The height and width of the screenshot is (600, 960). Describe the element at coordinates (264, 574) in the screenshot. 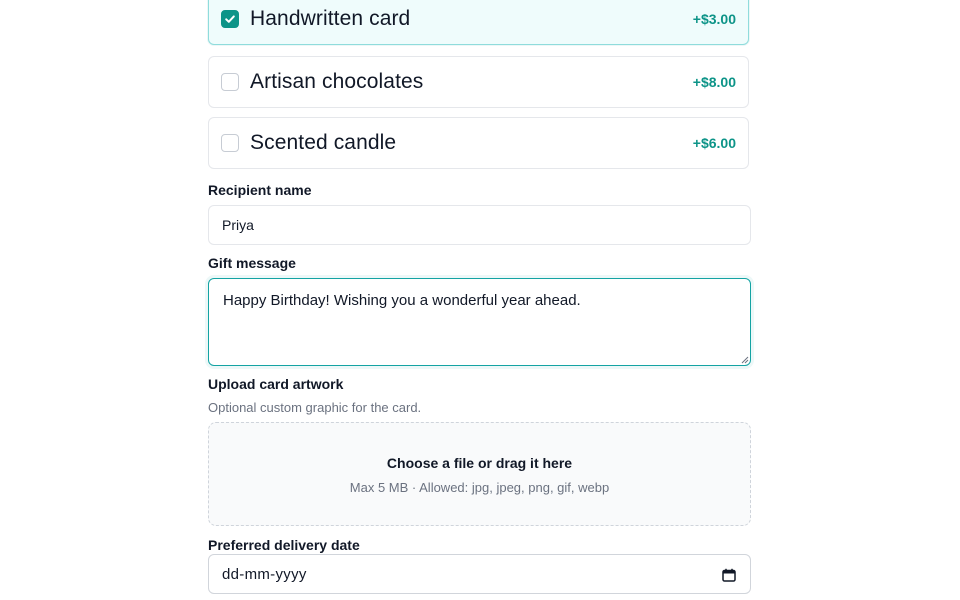

I see `delivery-date-placeholder: dd-mm-yyyy` at that location.